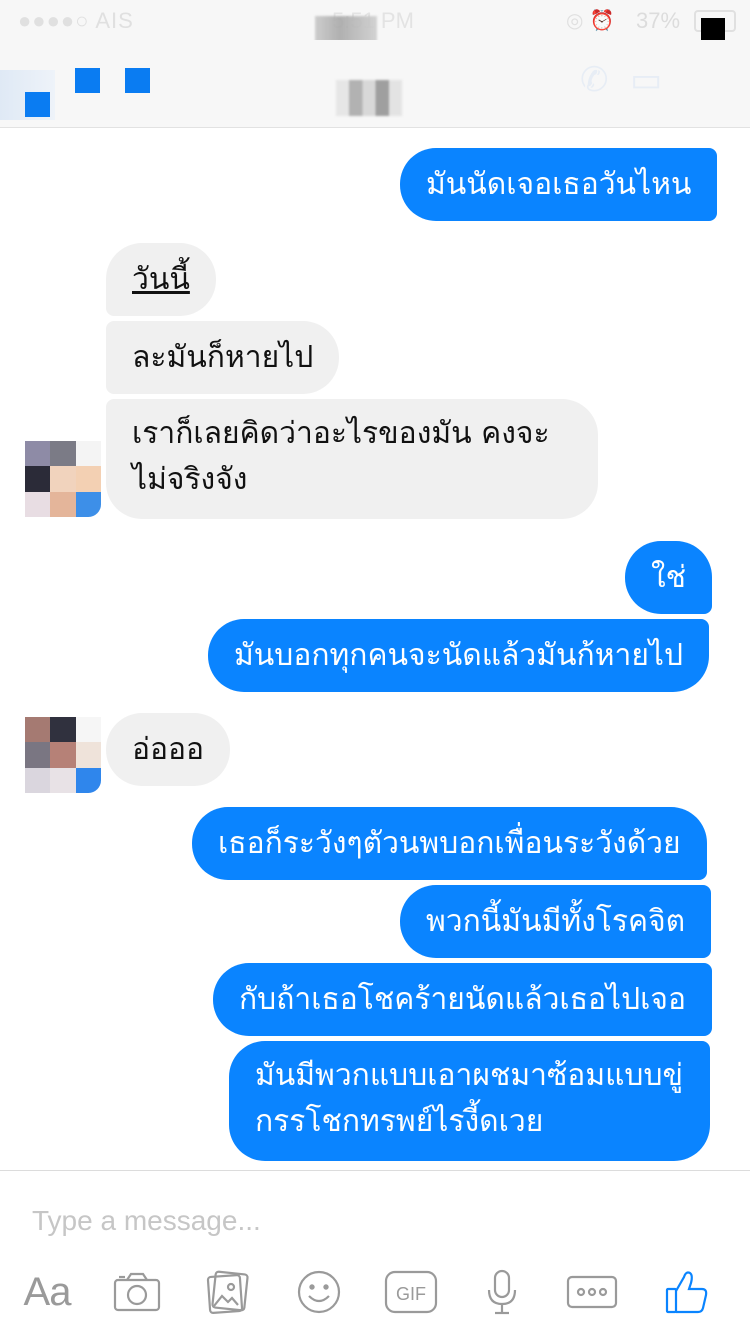 The image size is (750, 1334). I want to click on text-format-label: Aa, so click(47, 1291).